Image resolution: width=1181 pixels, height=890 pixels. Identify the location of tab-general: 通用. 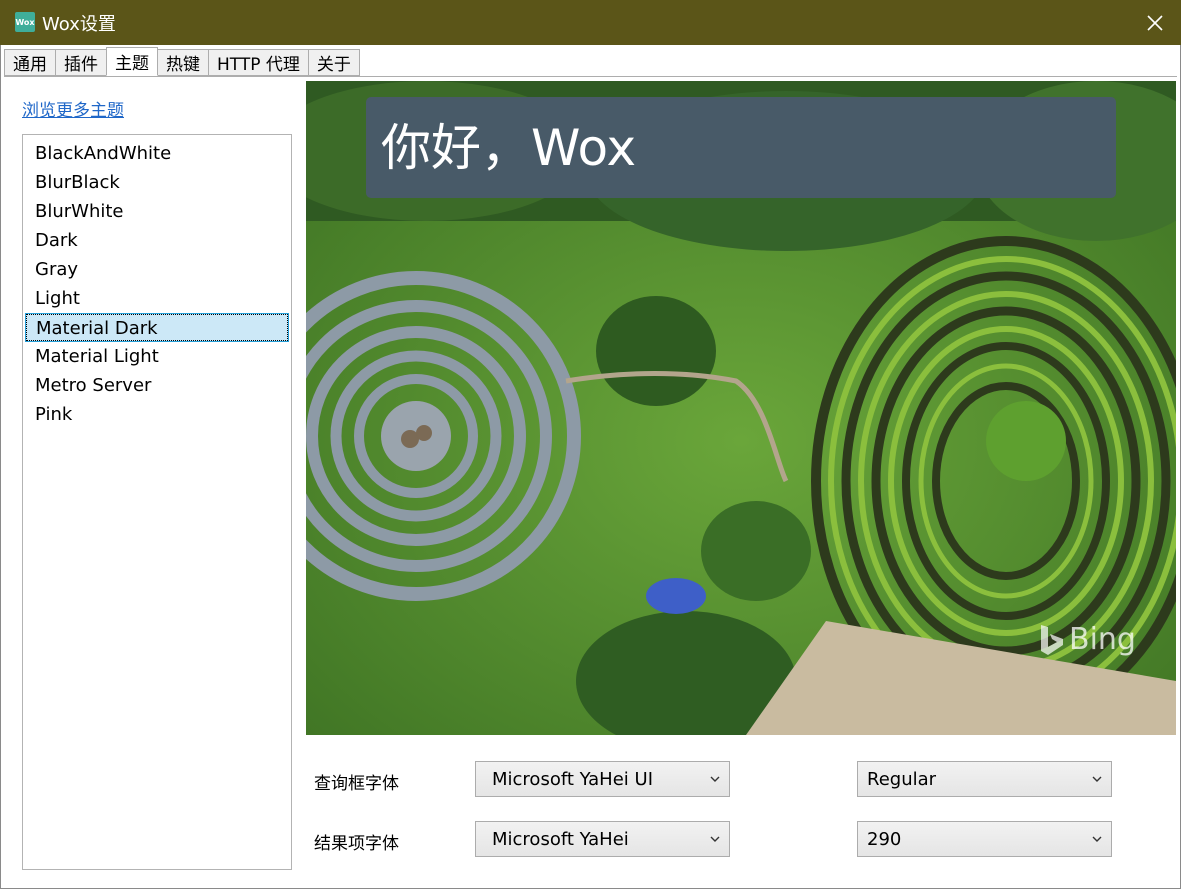
(30, 62).